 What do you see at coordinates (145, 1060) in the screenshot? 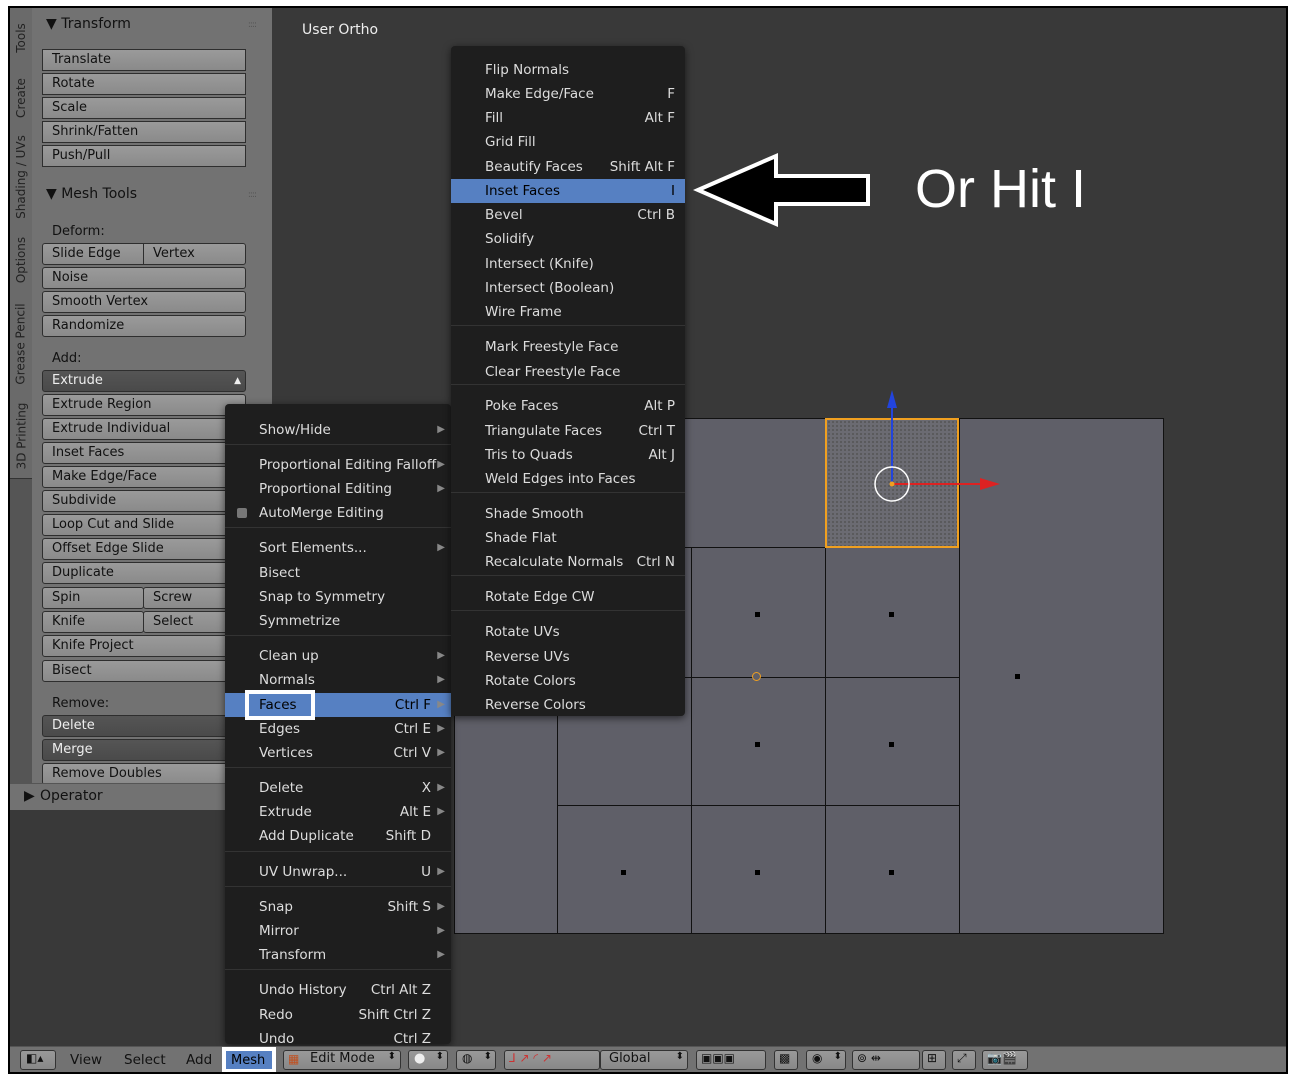
I see `select-menu: Select` at bounding box center [145, 1060].